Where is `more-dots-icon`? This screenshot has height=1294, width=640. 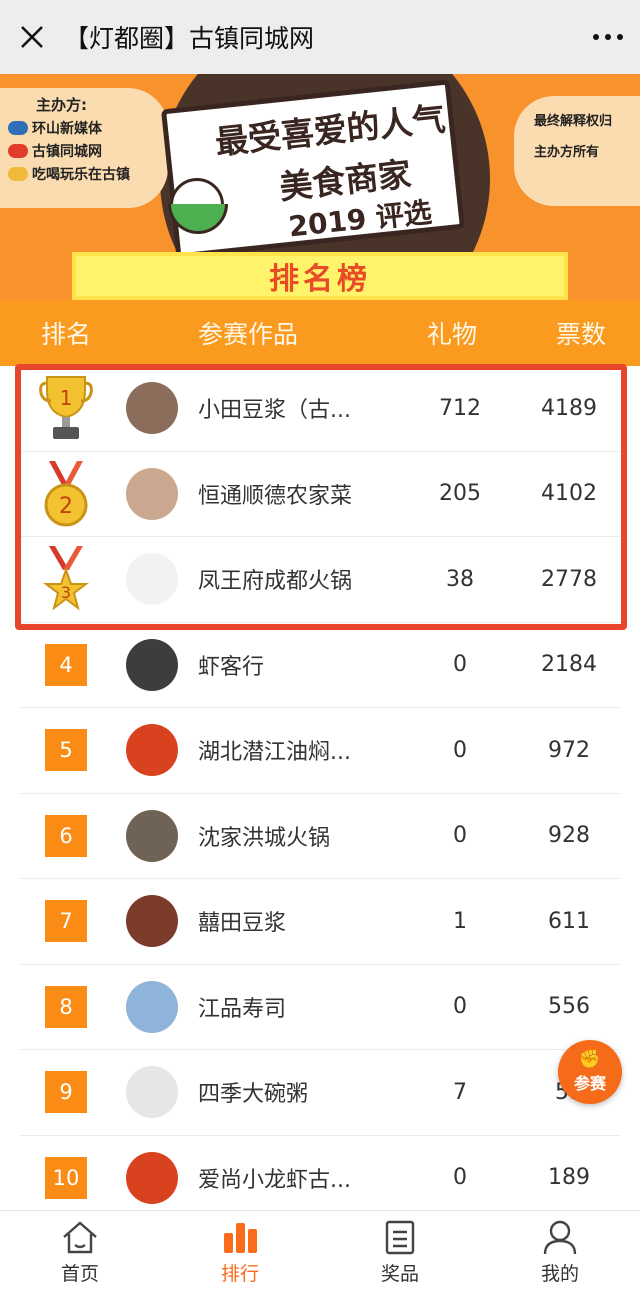 more-dots-icon is located at coordinates (608, 37).